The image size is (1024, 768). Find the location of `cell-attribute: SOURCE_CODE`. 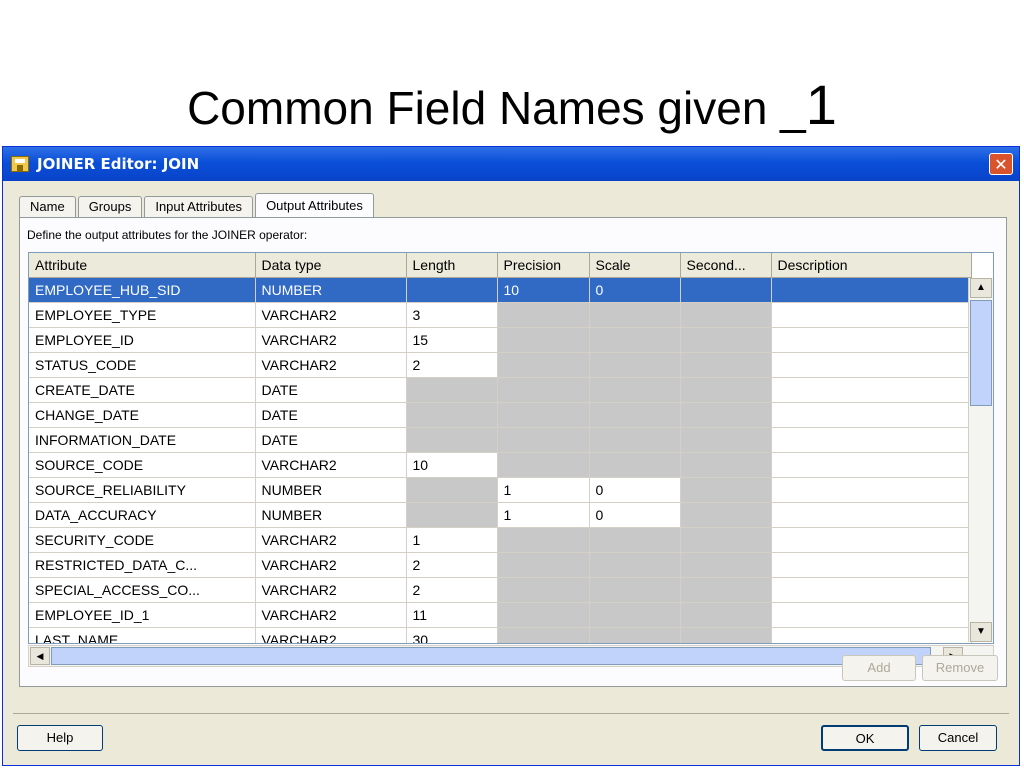

cell-attribute: SOURCE_CODE is located at coordinates (142, 465).